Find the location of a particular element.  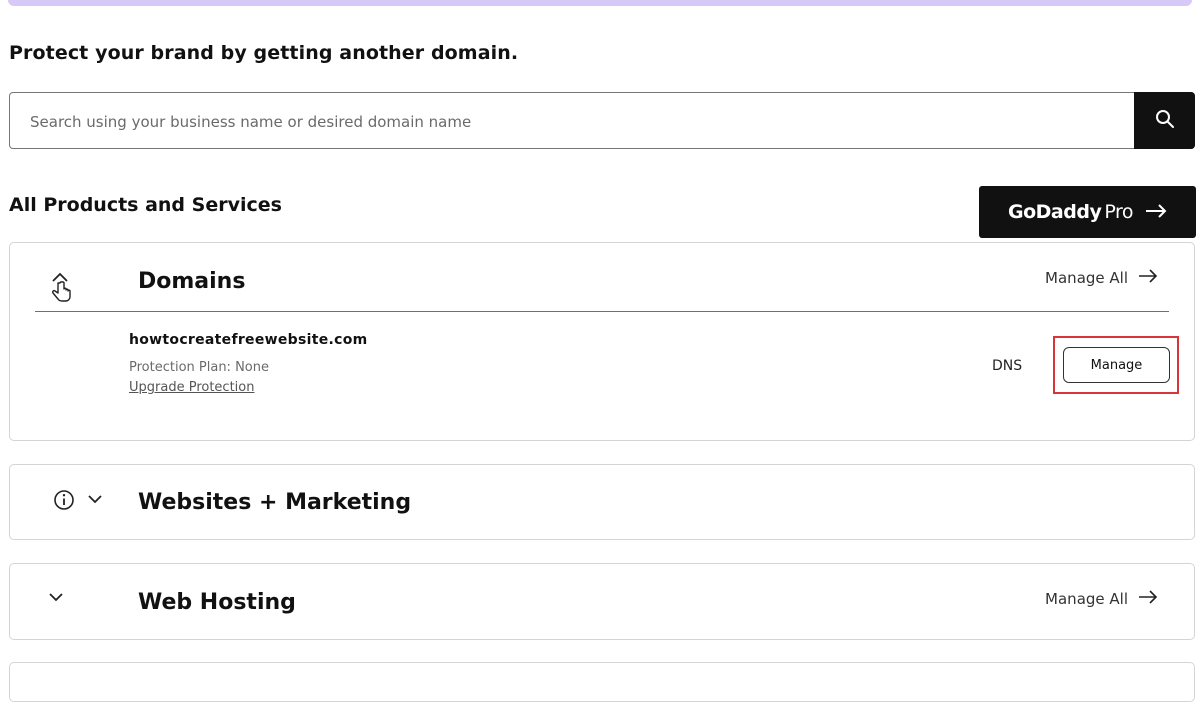

collapse-toggle is located at coordinates (61, 288).